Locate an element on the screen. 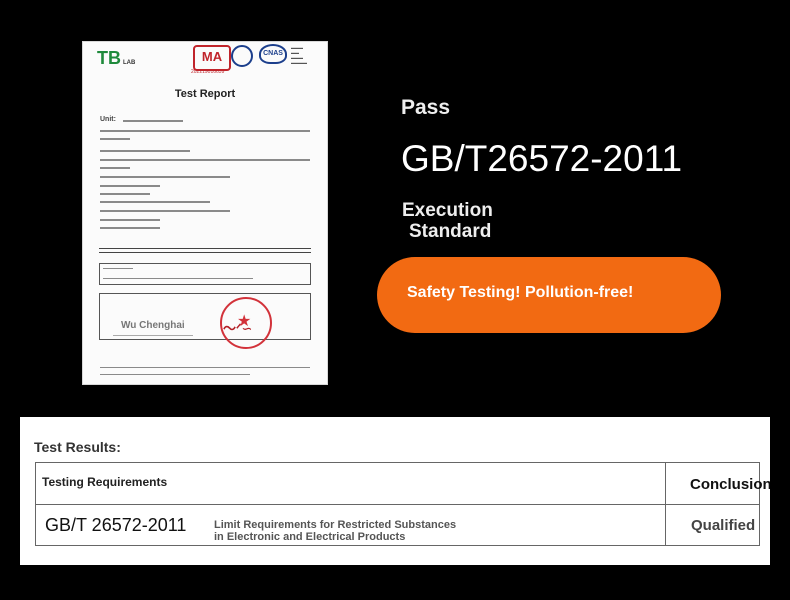  report-title: Test Report is located at coordinates (205, 94).